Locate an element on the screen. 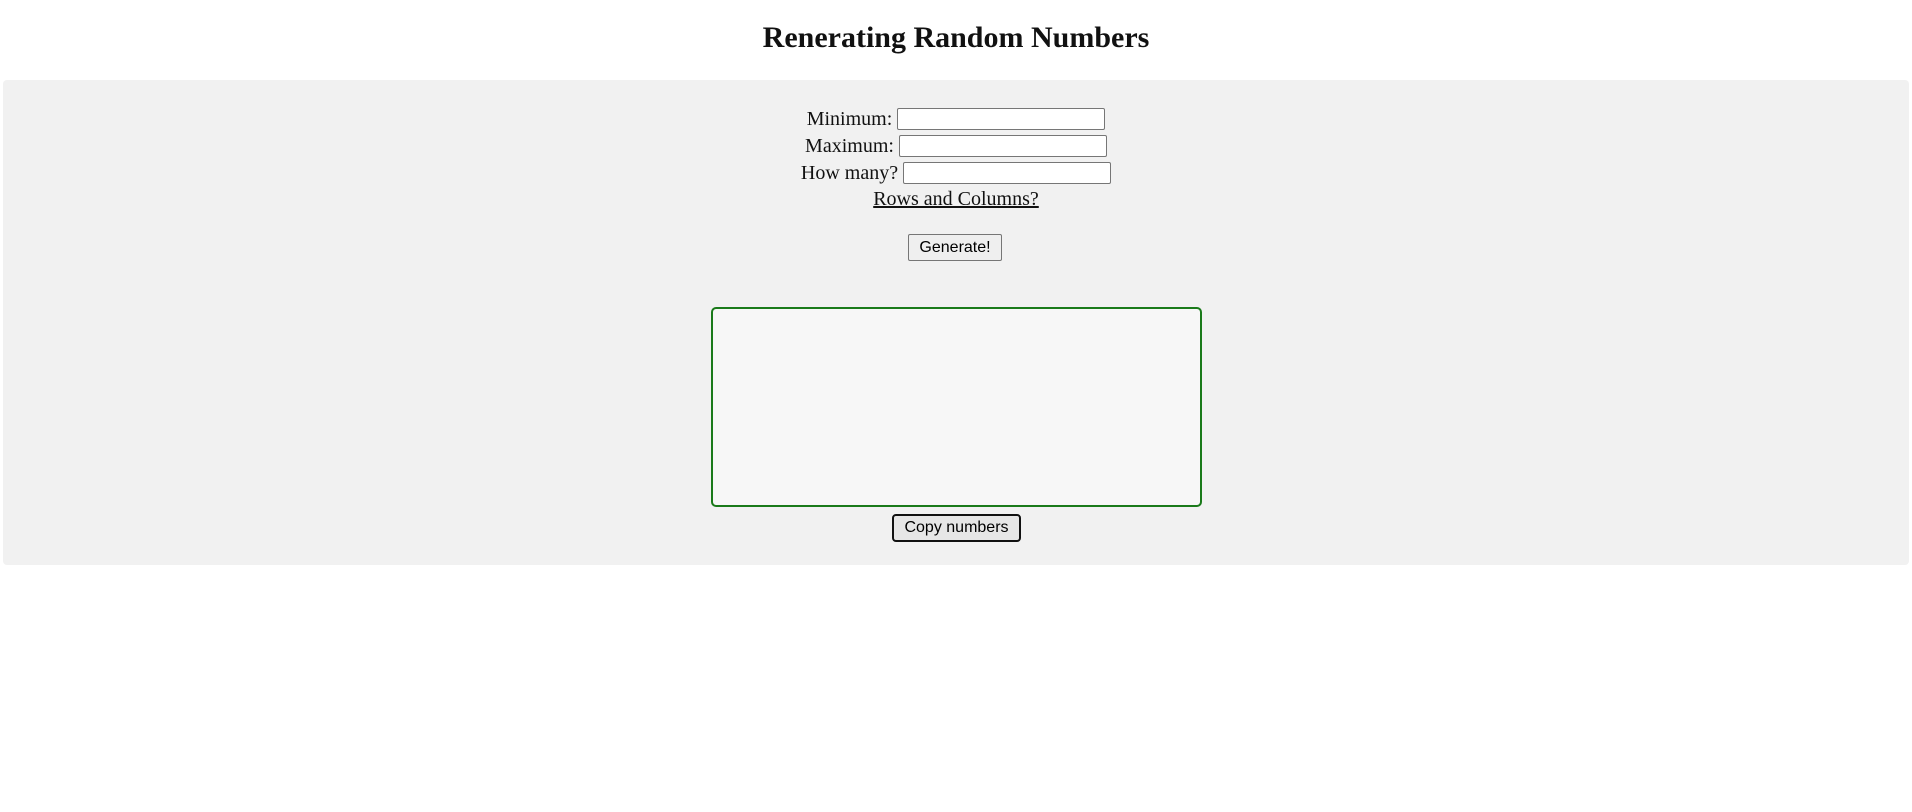 The height and width of the screenshot is (812, 1912). how-many-row: How many? is located at coordinates (956, 172).